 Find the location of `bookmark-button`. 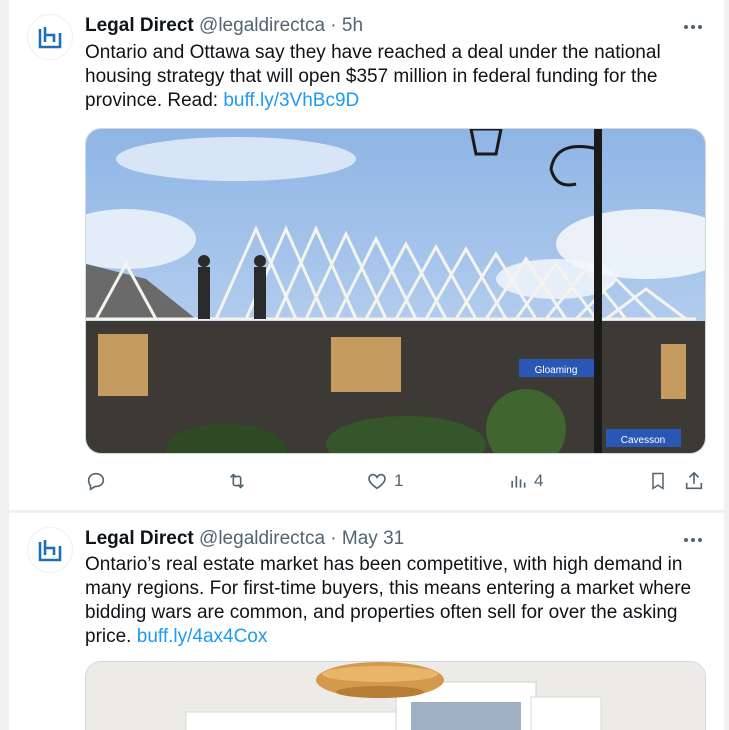

bookmark-button is located at coordinates (658, 481).